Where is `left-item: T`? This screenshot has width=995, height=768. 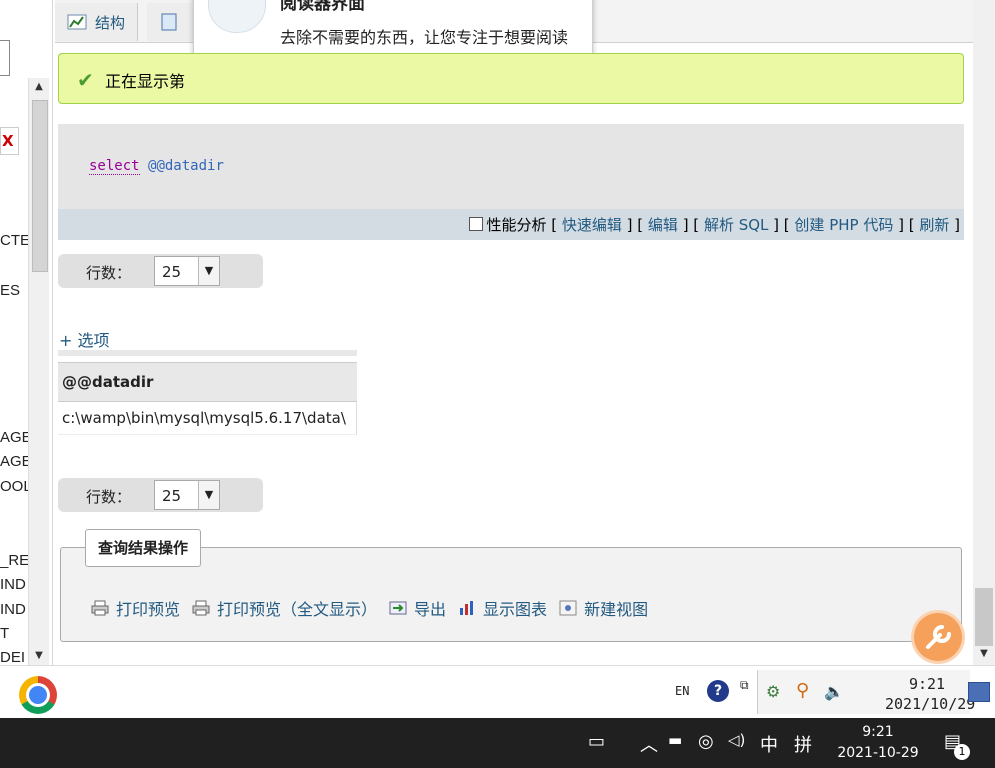 left-item: T is located at coordinates (4, 633).